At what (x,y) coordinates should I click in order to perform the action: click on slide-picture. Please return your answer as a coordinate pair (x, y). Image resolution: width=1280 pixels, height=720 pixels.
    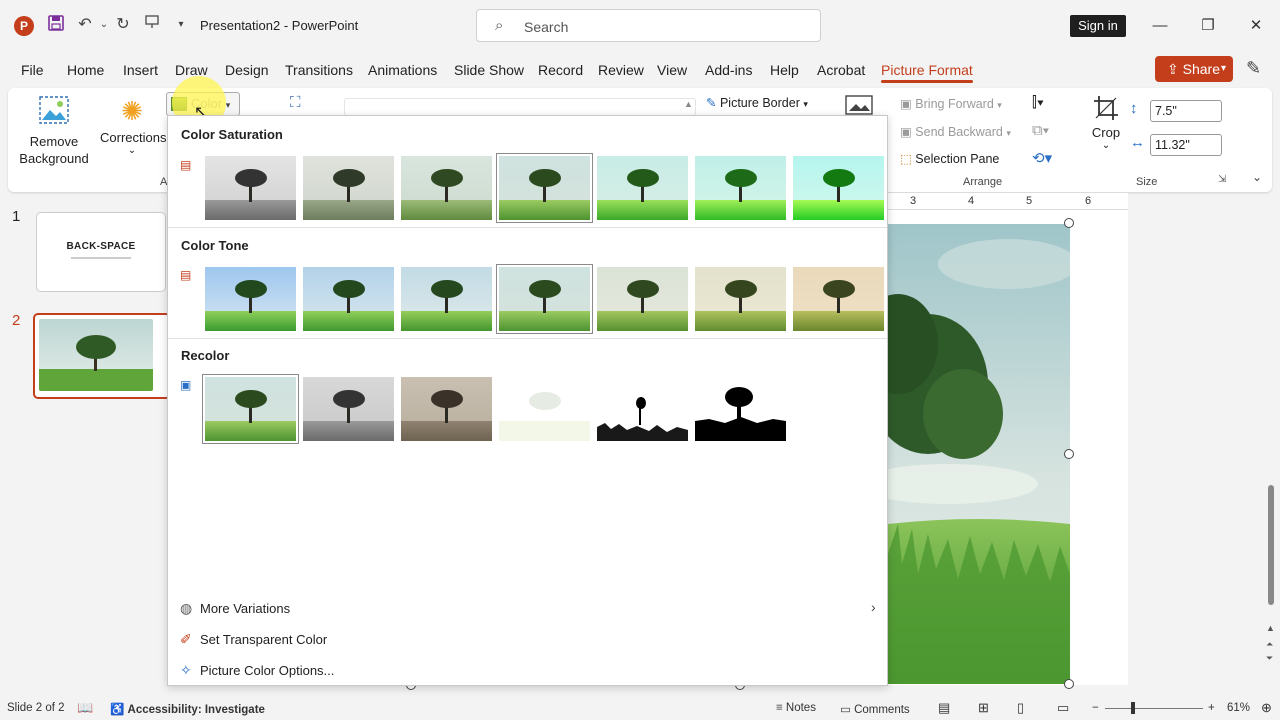
    Looking at the image, I should click on (979, 454).